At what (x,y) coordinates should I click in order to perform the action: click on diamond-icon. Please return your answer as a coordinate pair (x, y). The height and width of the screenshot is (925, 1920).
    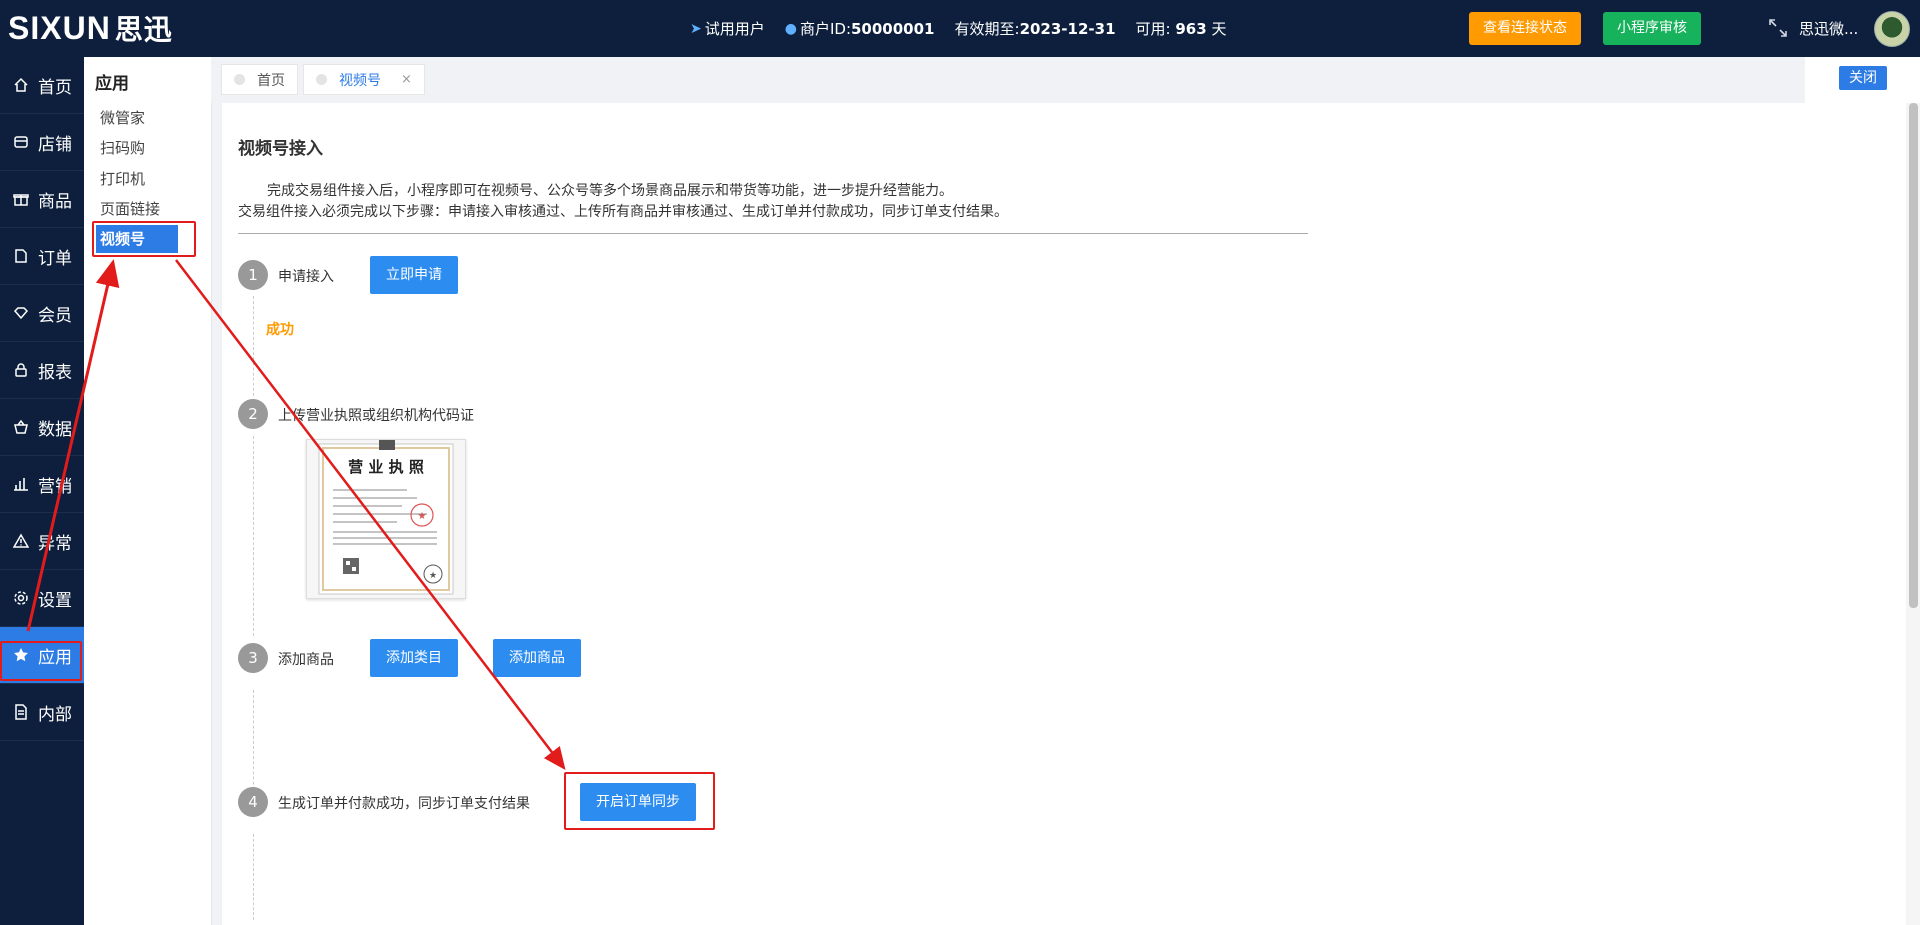
    Looking at the image, I should click on (21, 313).